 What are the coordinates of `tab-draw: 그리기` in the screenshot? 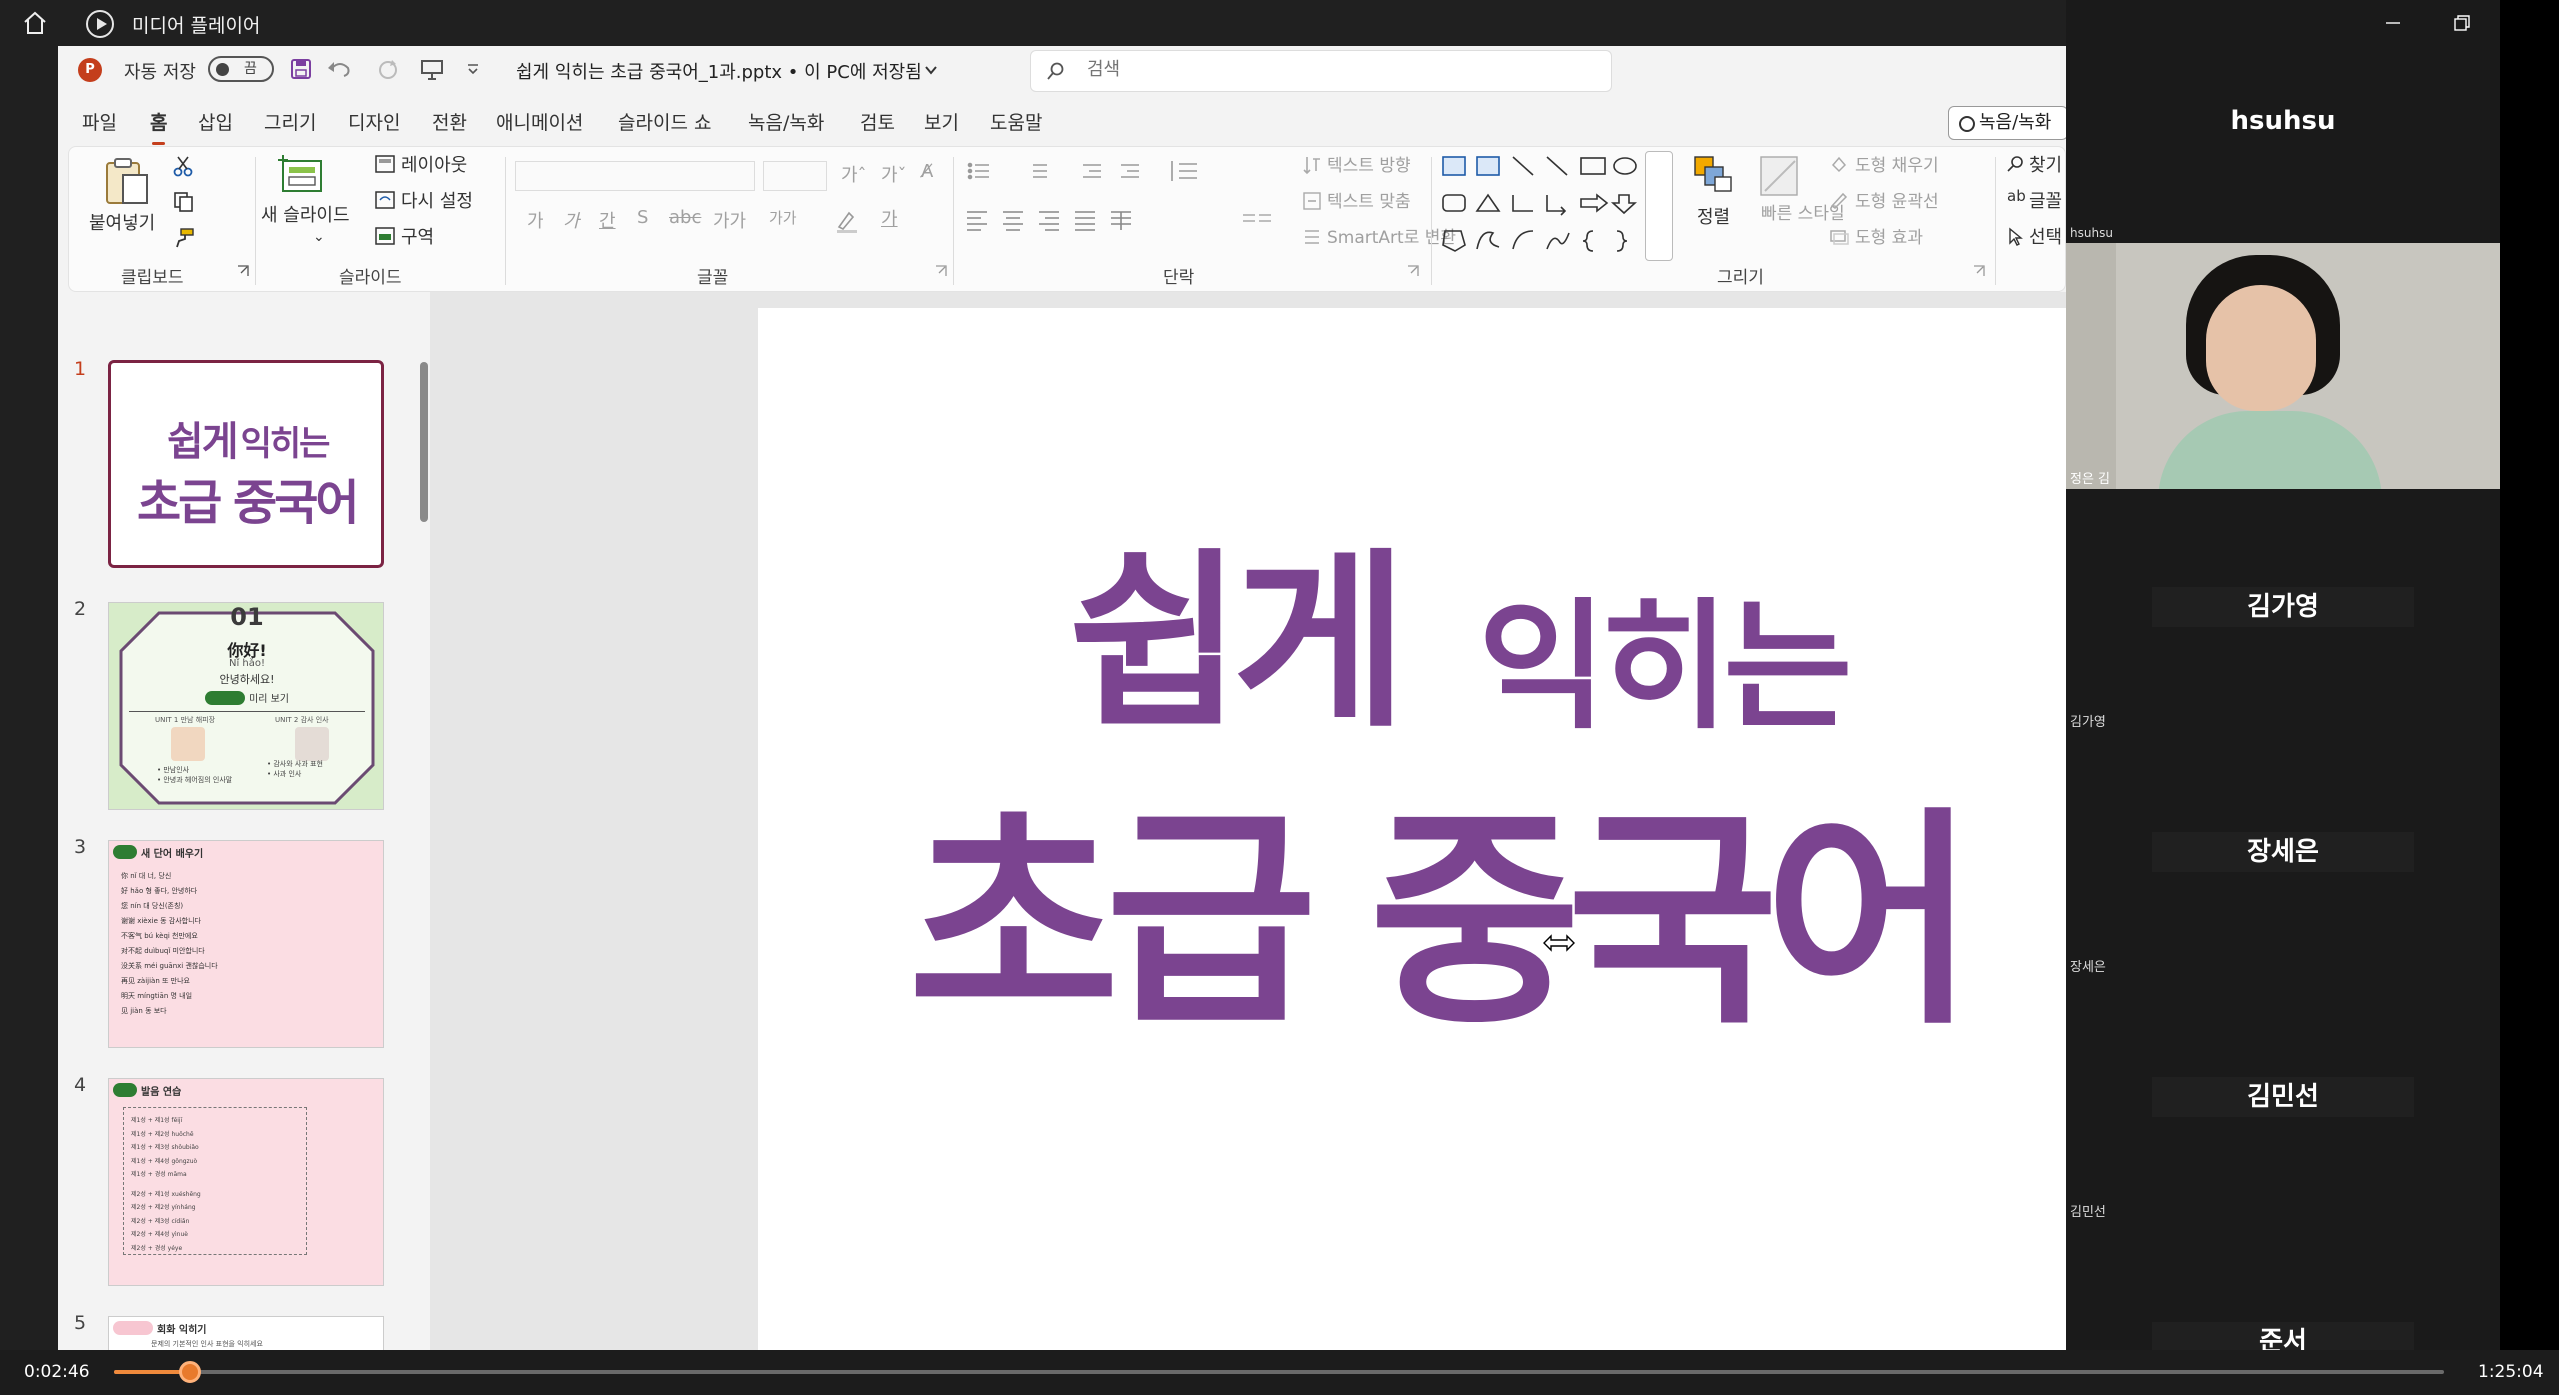 It's located at (290, 121).